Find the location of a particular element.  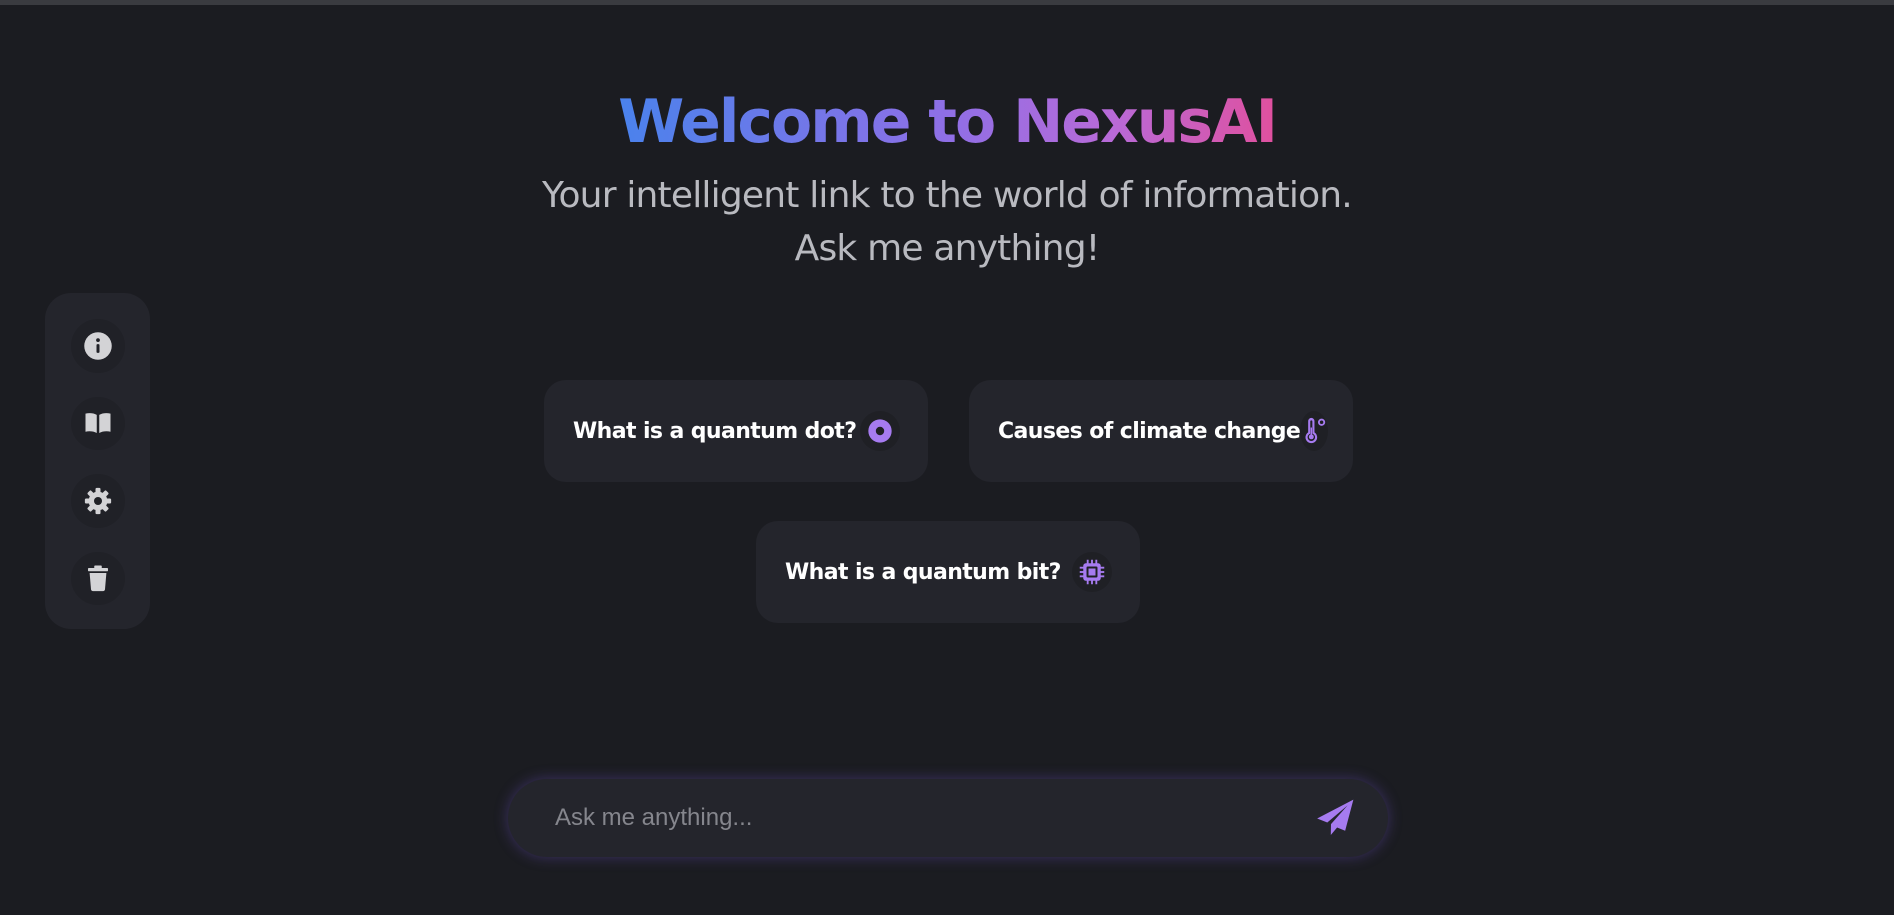

book-icon is located at coordinates (97, 423).